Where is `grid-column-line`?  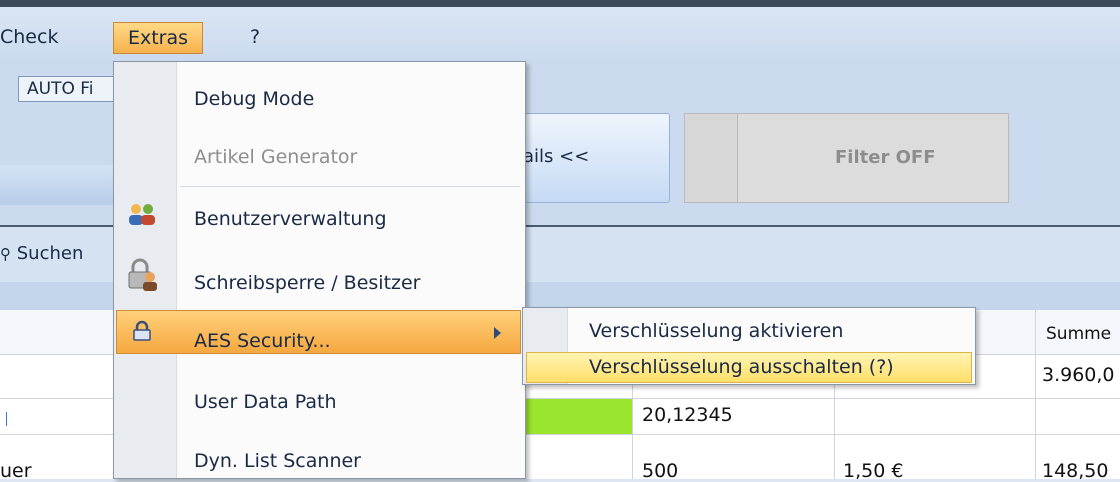 grid-column-line is located at coordinates (1035, 394).